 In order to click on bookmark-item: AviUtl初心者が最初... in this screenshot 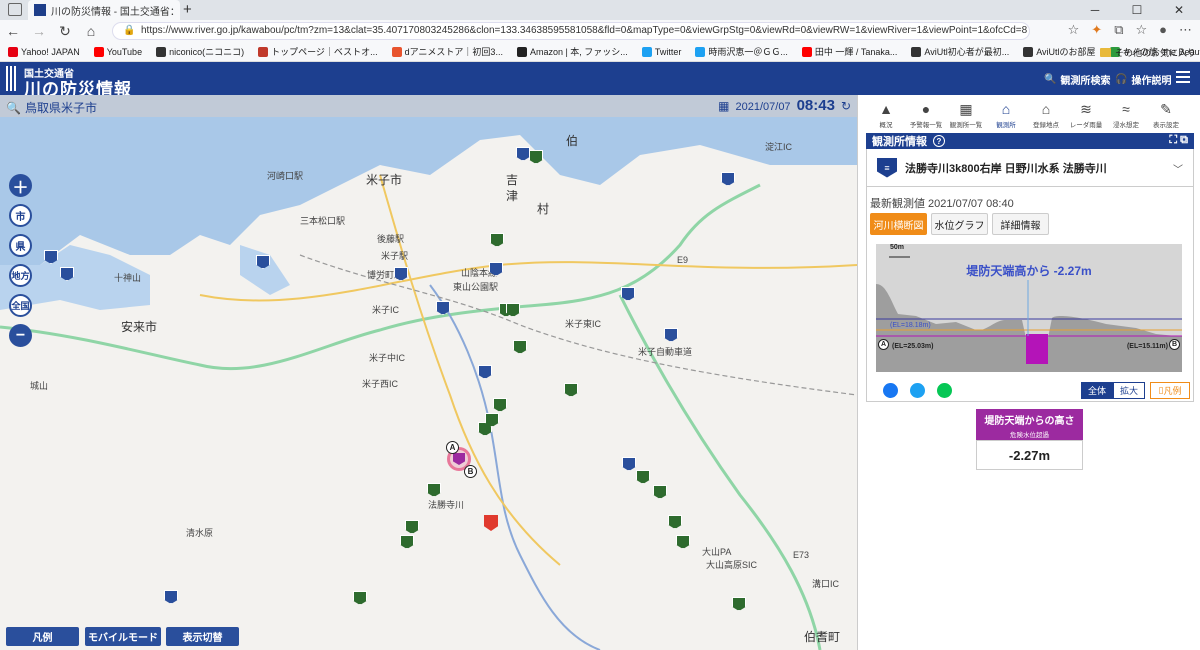, I will do `click(960, 51)`.